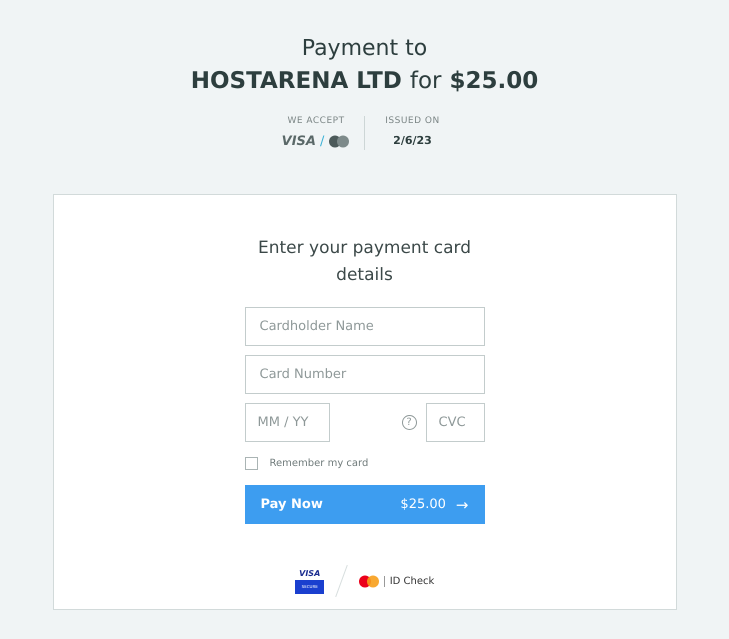  What do you see at coordinates (251, 463) in the screenshot?
I see `checkbox` at bounding box center [251, 463].